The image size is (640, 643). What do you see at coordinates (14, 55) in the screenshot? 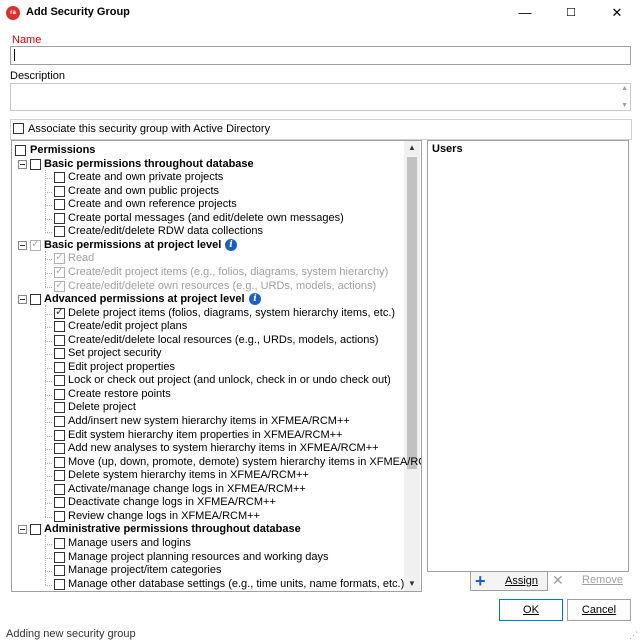
I see `text-caret` at bounding box center [14, 55].